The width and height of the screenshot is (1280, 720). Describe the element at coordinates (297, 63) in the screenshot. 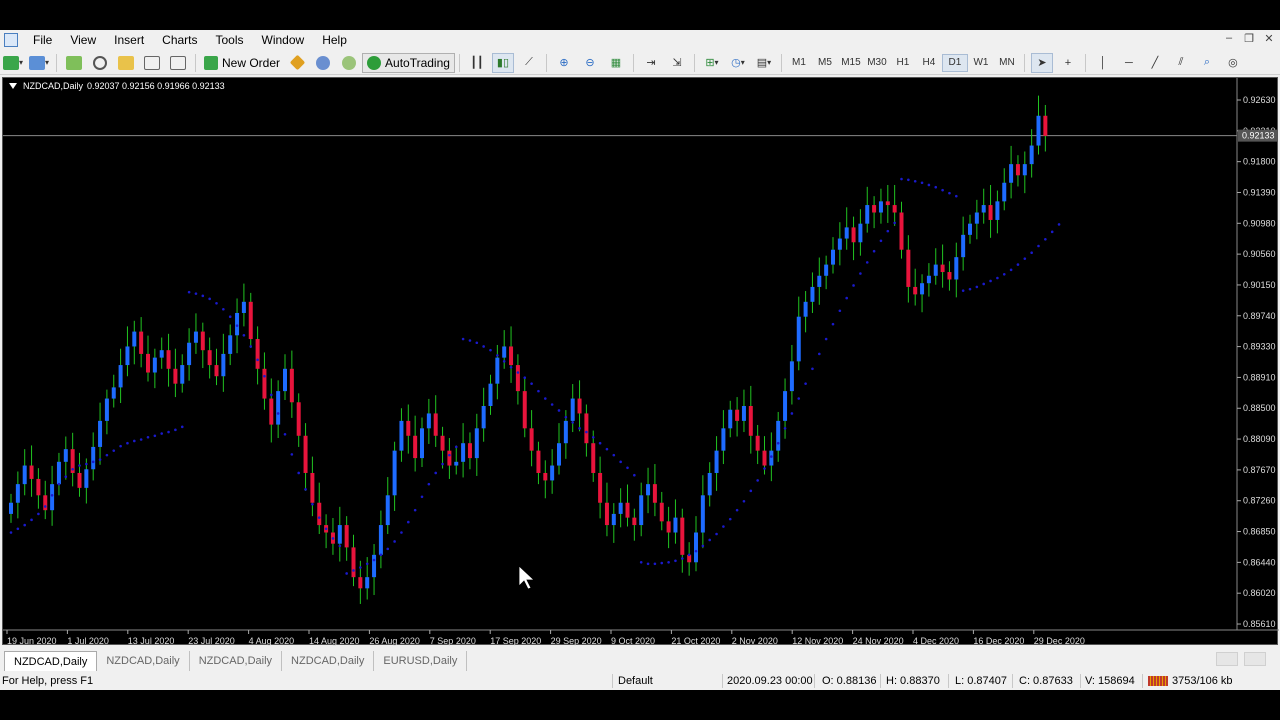

I see `metaeditor-button` at that location.